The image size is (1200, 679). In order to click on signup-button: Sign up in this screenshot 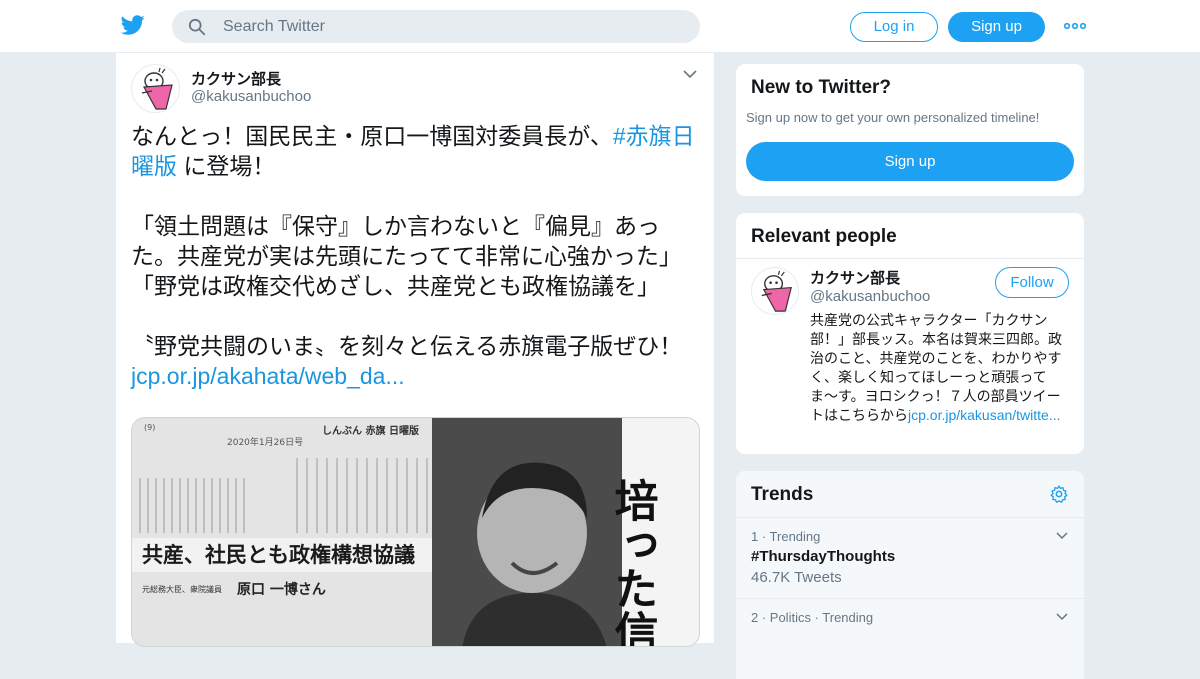, I will do `click(996, 27)`.